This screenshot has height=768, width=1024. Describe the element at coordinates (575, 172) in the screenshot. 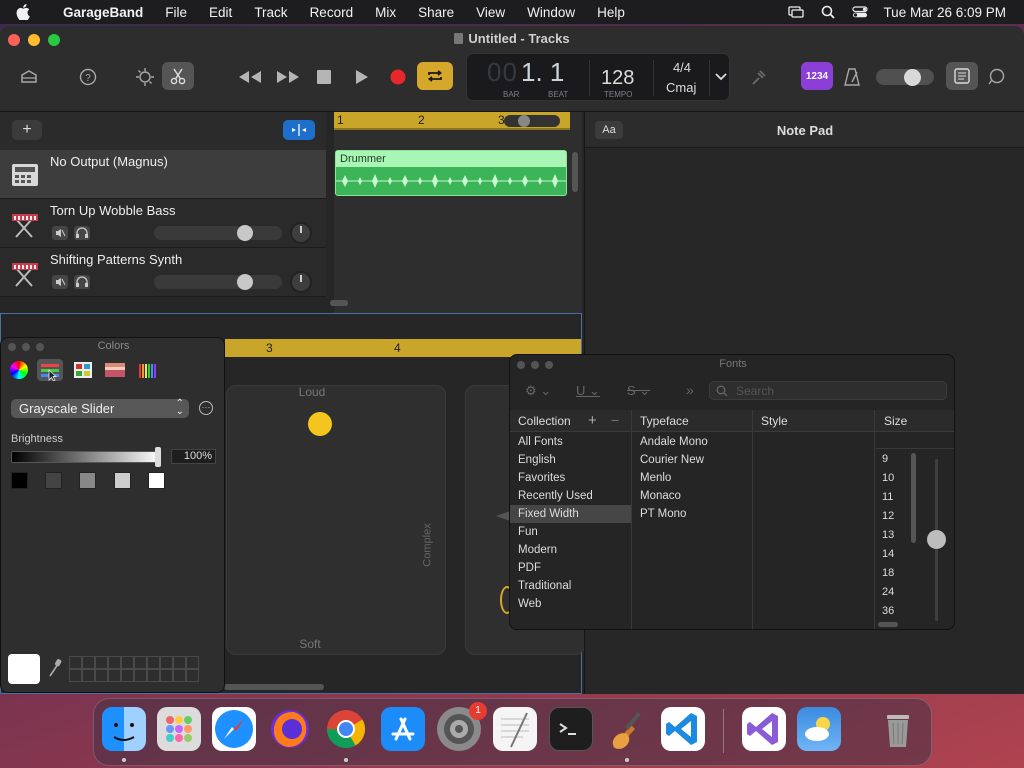

I see `timeline-vertical-scrollbar` at that location.